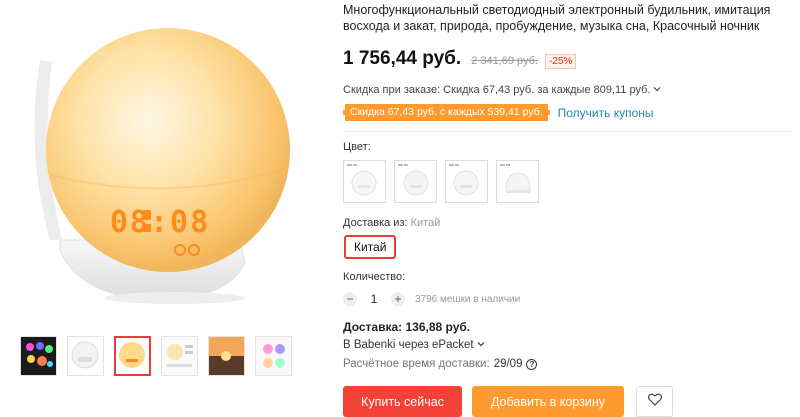 Image resolution: width=800 pixels, height=417 pixels. I want to click on current-price: 1 756,44 руб., so click(402, 58).